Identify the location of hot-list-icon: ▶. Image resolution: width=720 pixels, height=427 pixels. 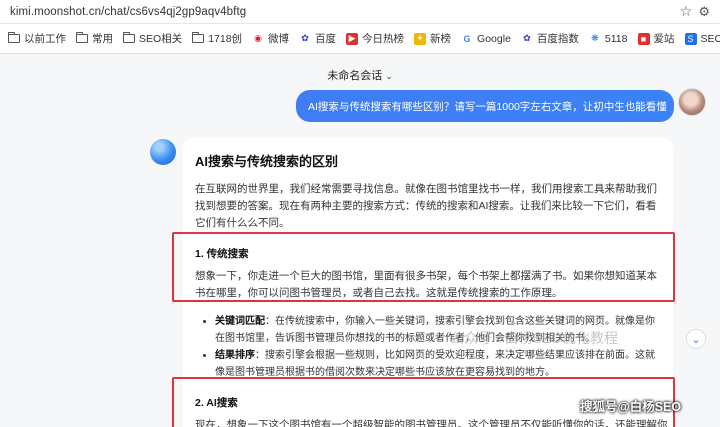
(352, 38).